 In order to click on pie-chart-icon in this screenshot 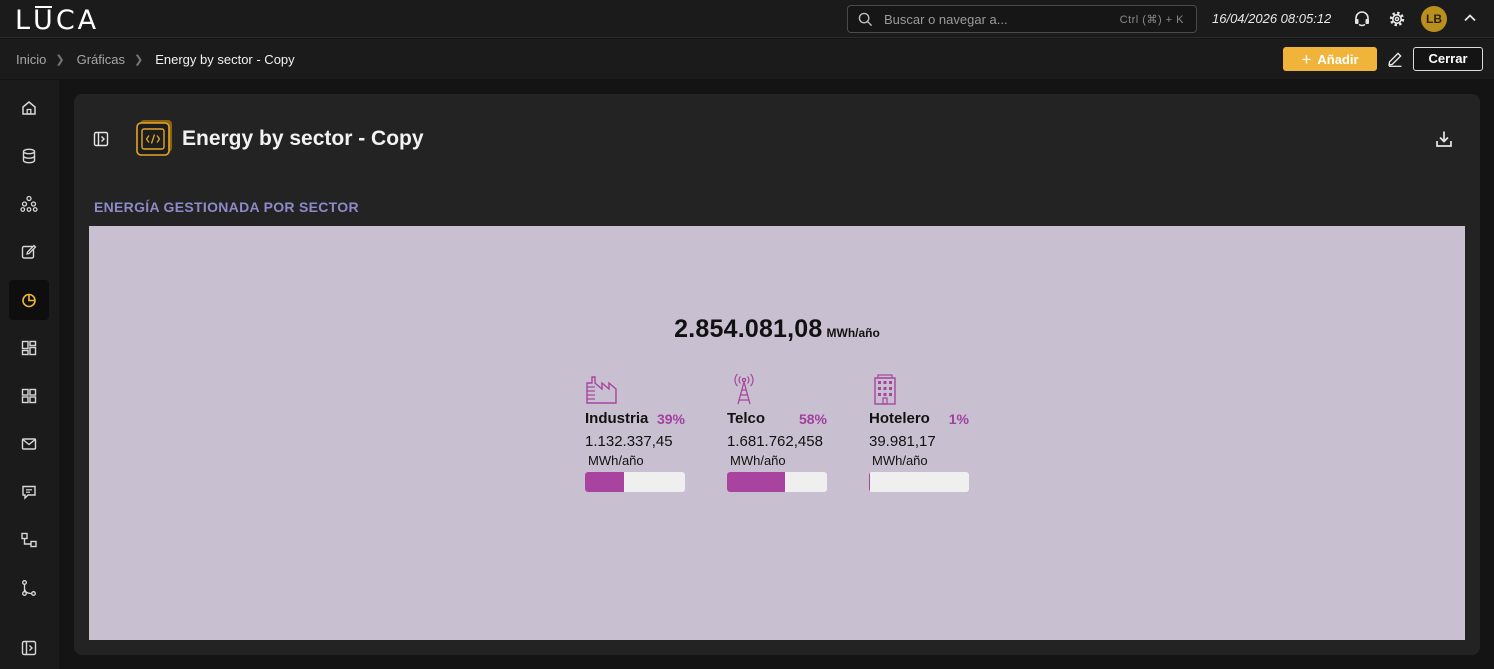, I will do `click(29, 300)`.